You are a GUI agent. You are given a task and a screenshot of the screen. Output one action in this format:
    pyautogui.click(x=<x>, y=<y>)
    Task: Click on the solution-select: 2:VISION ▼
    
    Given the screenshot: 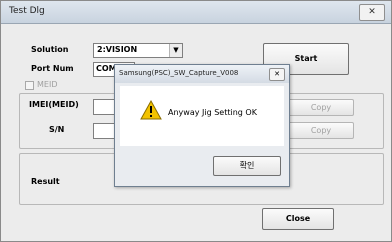 What is the action you would take?
    pyautogui.click(x=138, y=50)
    